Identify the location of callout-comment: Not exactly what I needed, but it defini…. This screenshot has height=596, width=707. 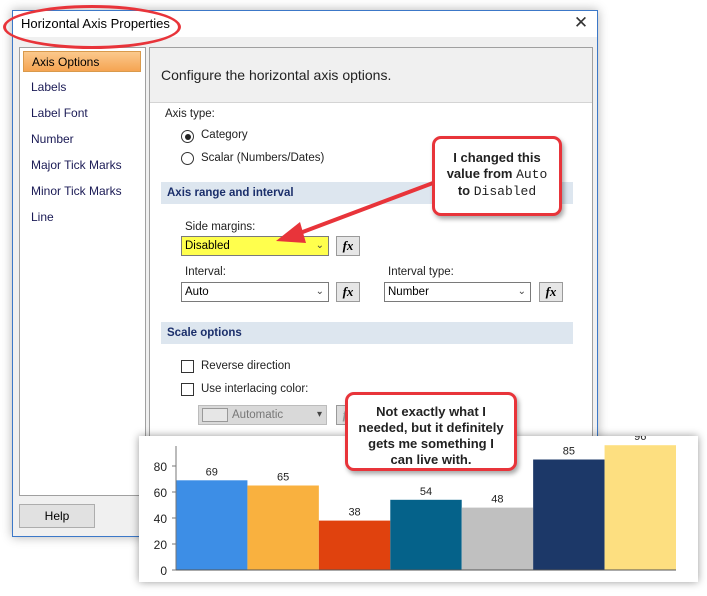
(431, 431).